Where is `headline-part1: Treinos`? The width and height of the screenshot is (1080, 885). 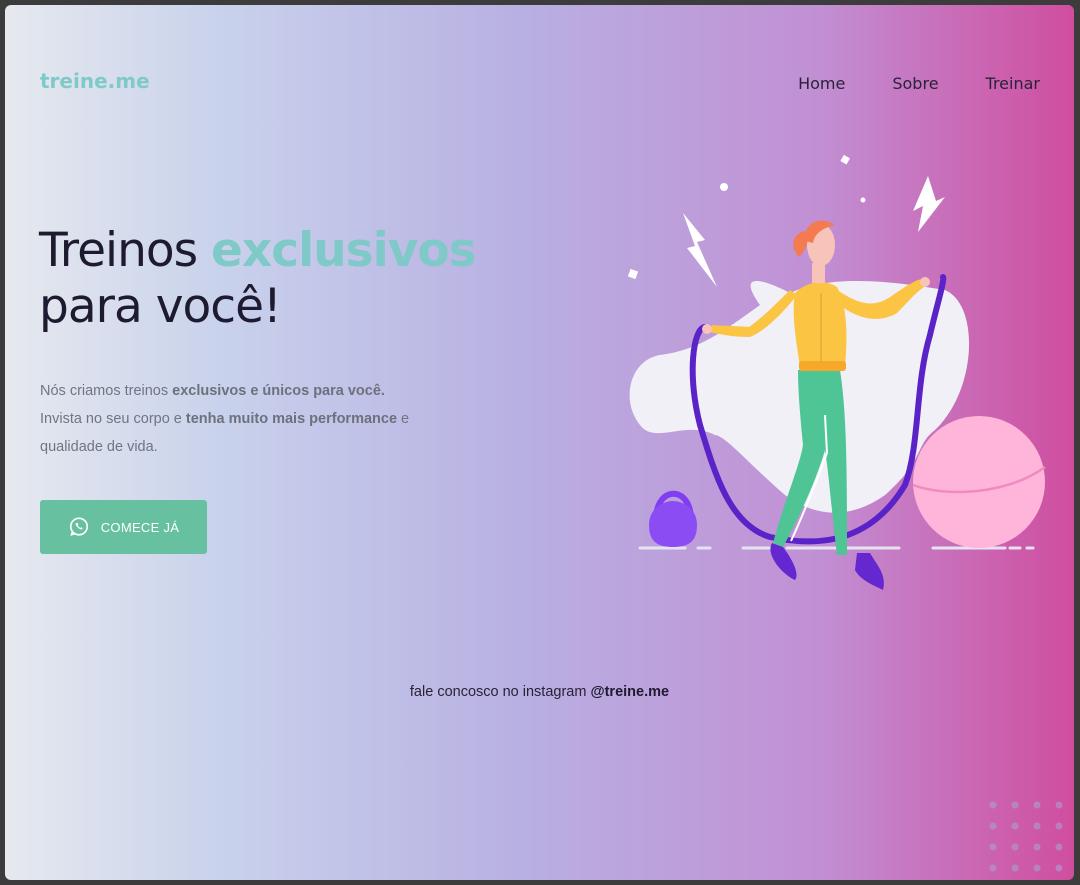 headline-part1: Treinos is located at coordinates (125, 250).